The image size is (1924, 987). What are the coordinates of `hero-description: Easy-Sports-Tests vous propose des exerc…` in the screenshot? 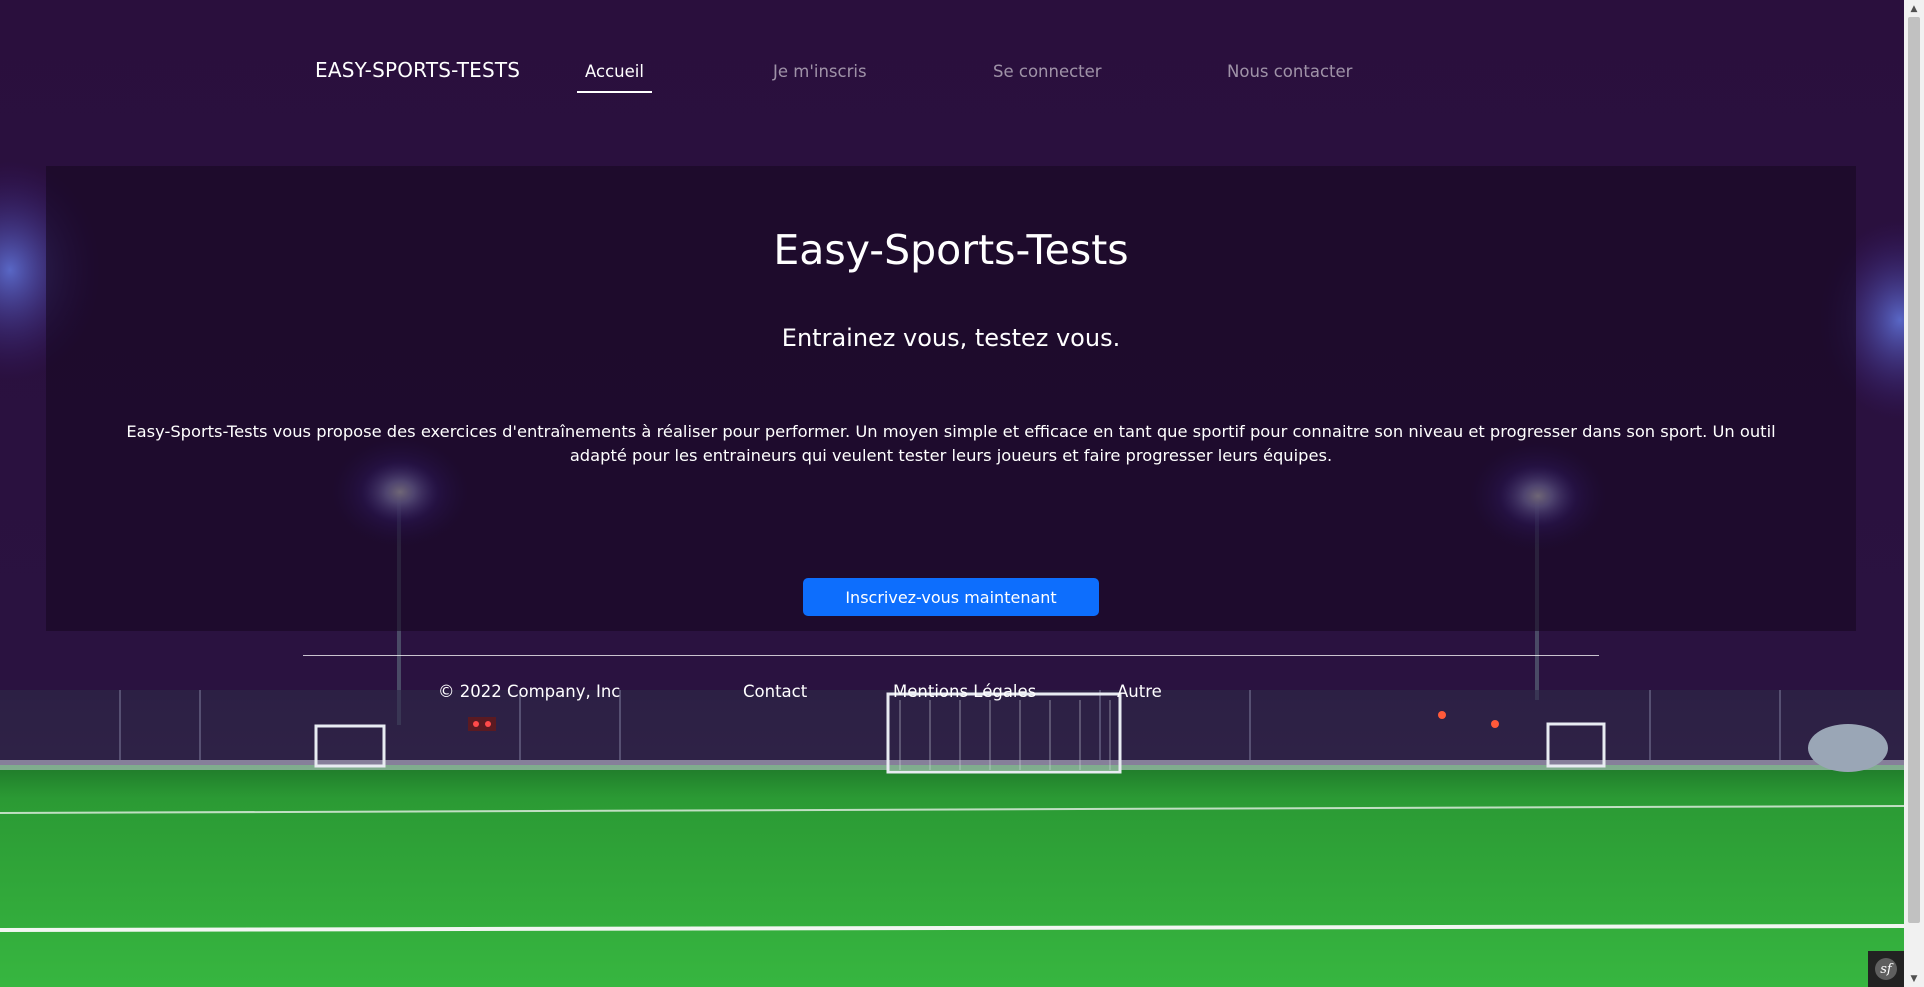 It's located at (951, 443).